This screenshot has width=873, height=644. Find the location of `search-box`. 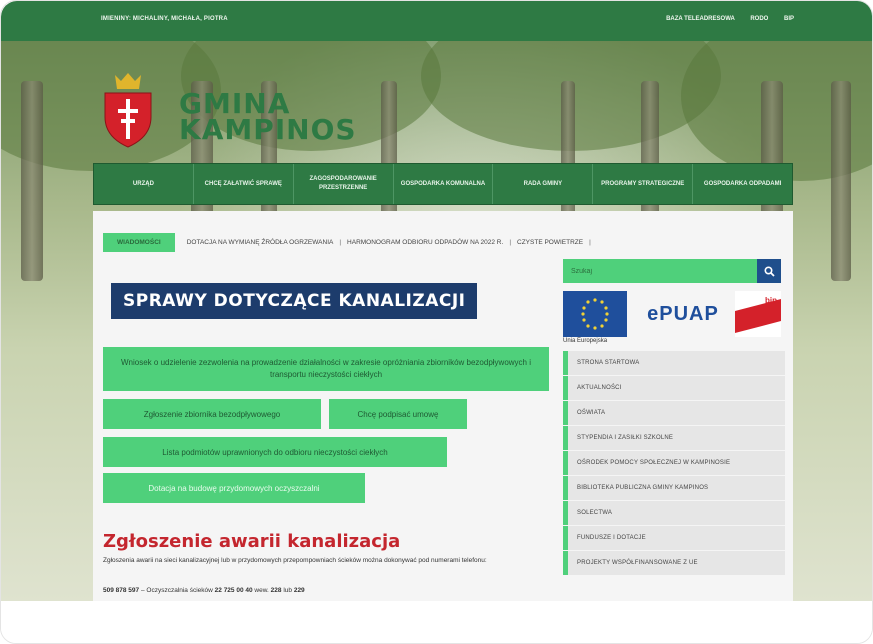

search-box is located at coordinates (672, 271).